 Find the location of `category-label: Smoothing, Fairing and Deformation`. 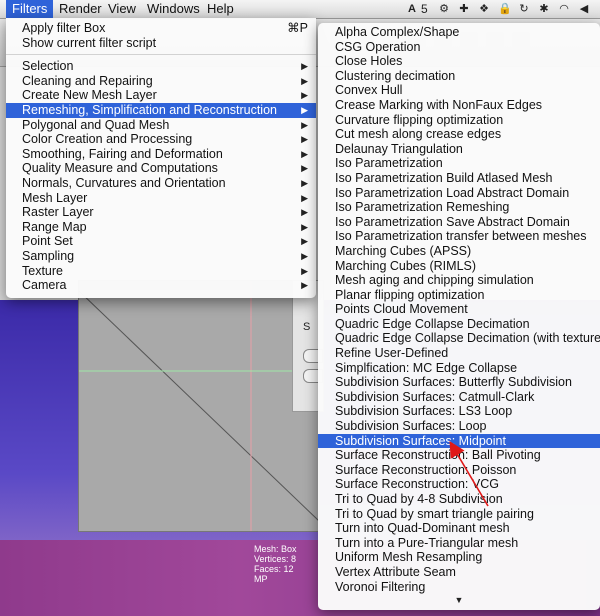

category-label: Smoothing, Fairing and Deformation is located at coordinates (122, 153).